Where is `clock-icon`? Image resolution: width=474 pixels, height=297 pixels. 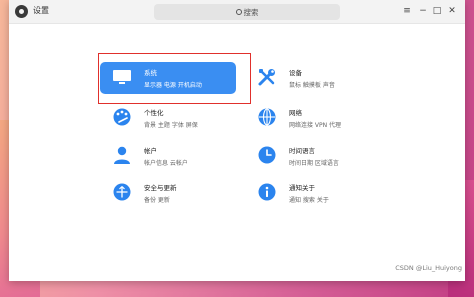 clock-icon is located at coordinates (267, 155).